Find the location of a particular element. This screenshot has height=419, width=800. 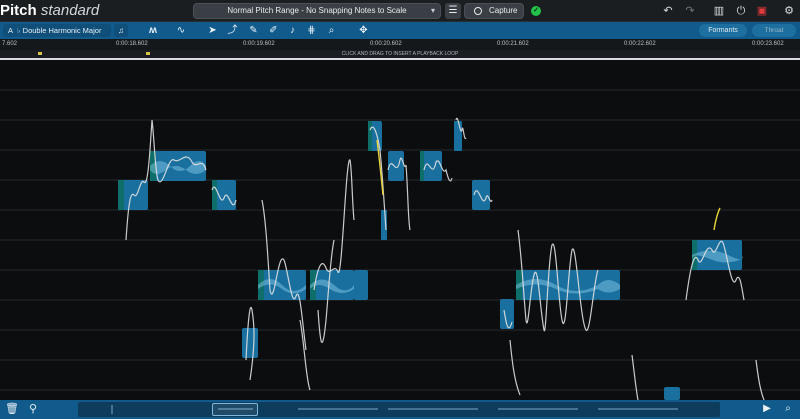

brush-tool-icon: ✐ is located at coordinates (273, 30).